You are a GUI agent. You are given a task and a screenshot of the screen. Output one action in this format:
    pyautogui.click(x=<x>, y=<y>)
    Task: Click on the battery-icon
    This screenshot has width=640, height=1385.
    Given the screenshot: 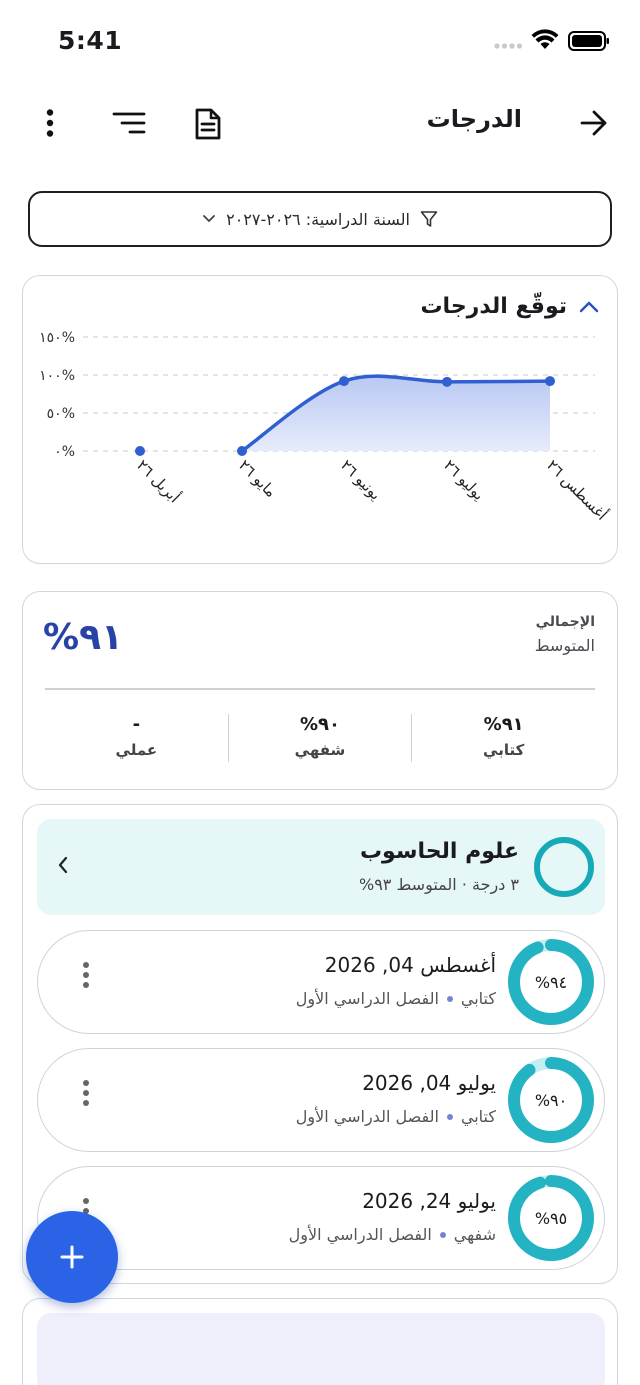 What is the action you would take?
    pyautogui.click(x=588, y=41)
    